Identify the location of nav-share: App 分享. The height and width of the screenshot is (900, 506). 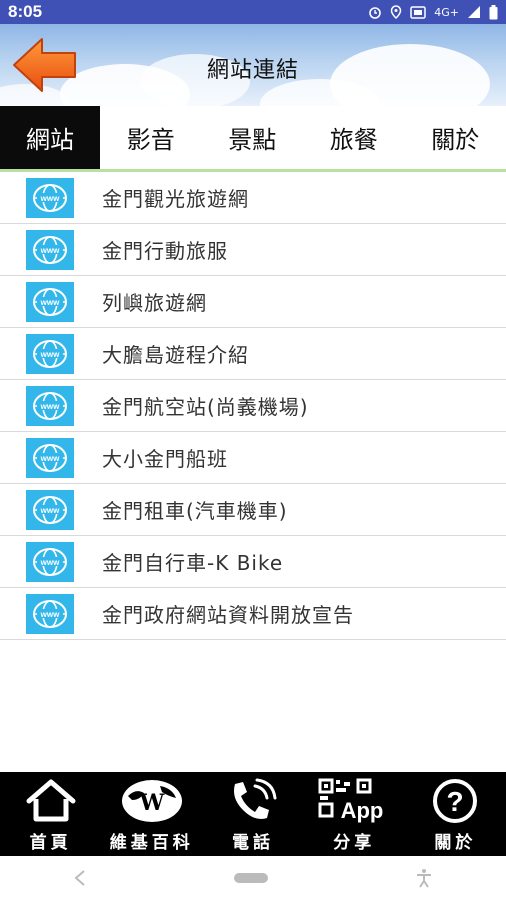
(354, 814).